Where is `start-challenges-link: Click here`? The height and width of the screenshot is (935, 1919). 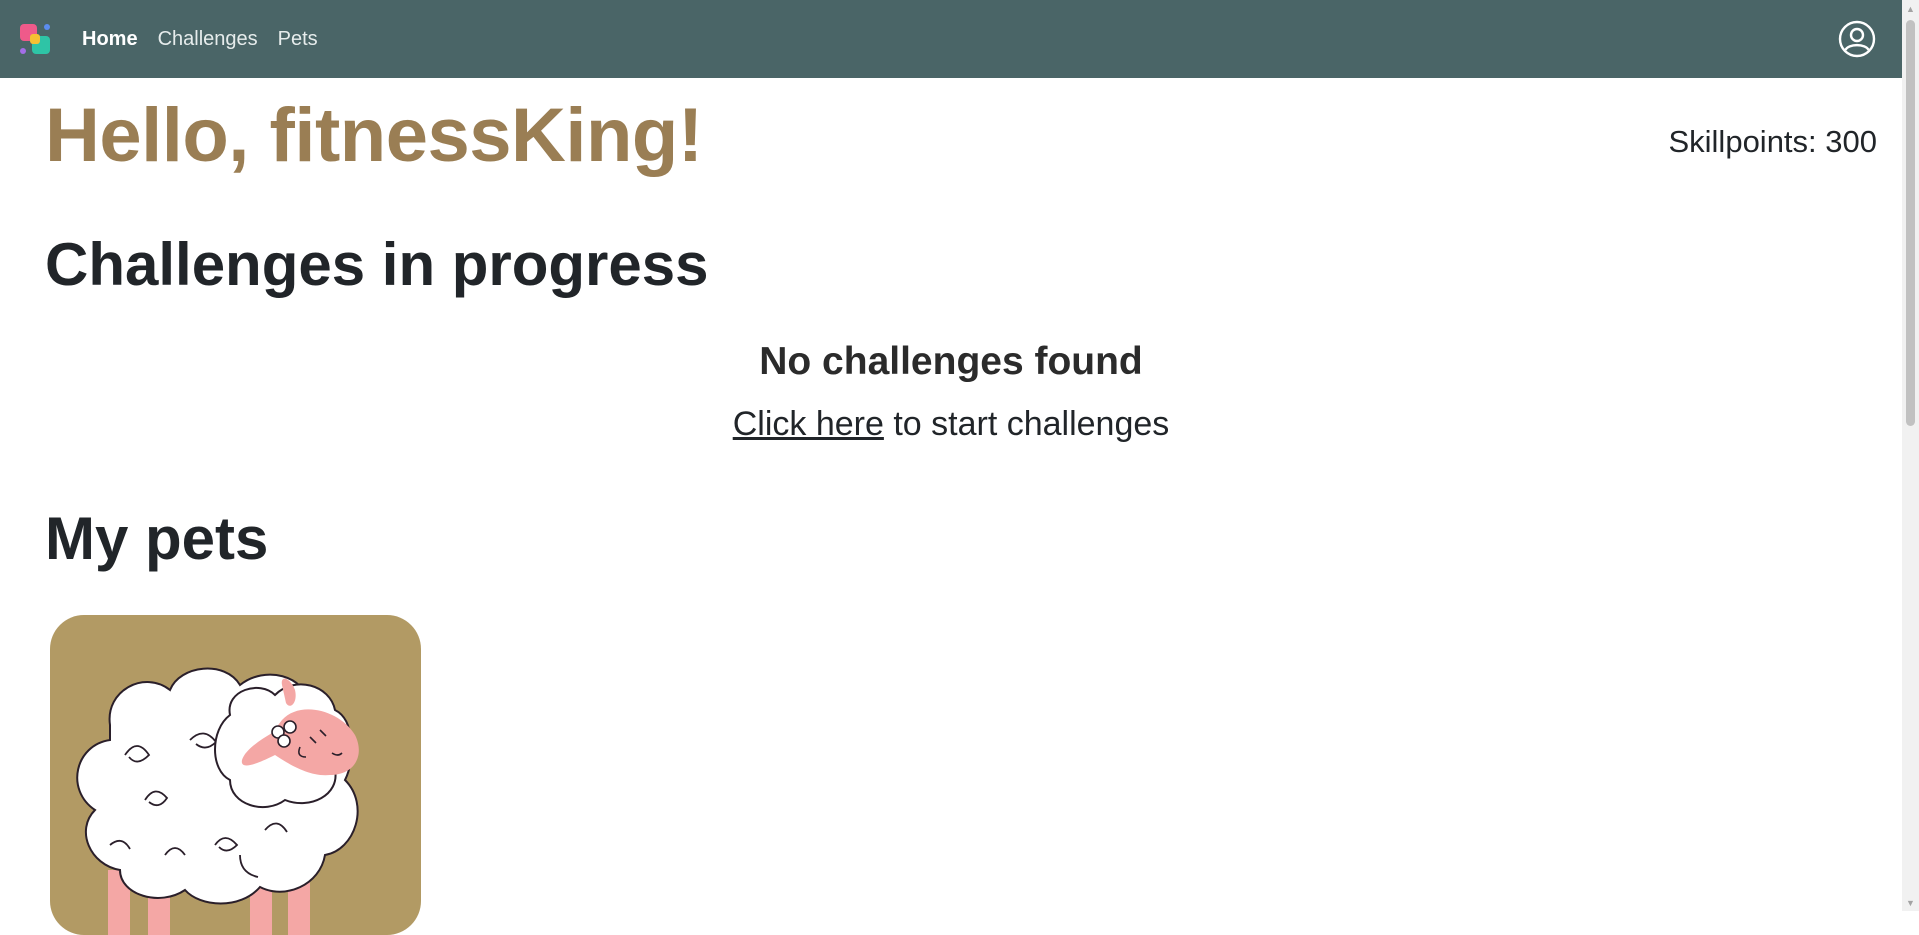 start-challenges-link: Click here is located at coordinates (808, 424).